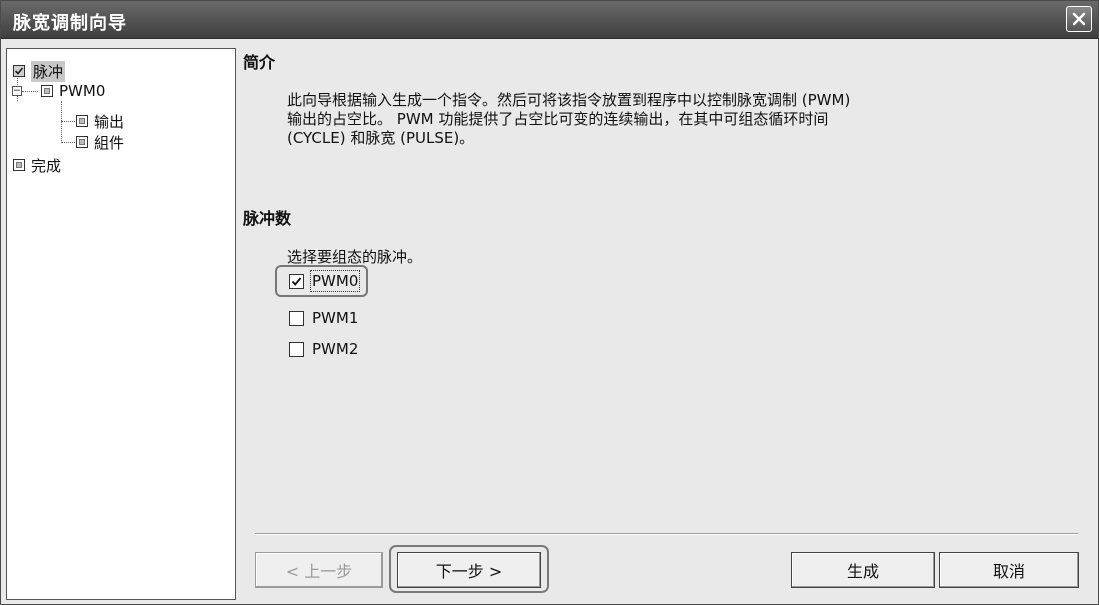 This screenshot has width=1099, height=605. I want to click on title-bar: 脉宽调制向导, so click(549, 20).